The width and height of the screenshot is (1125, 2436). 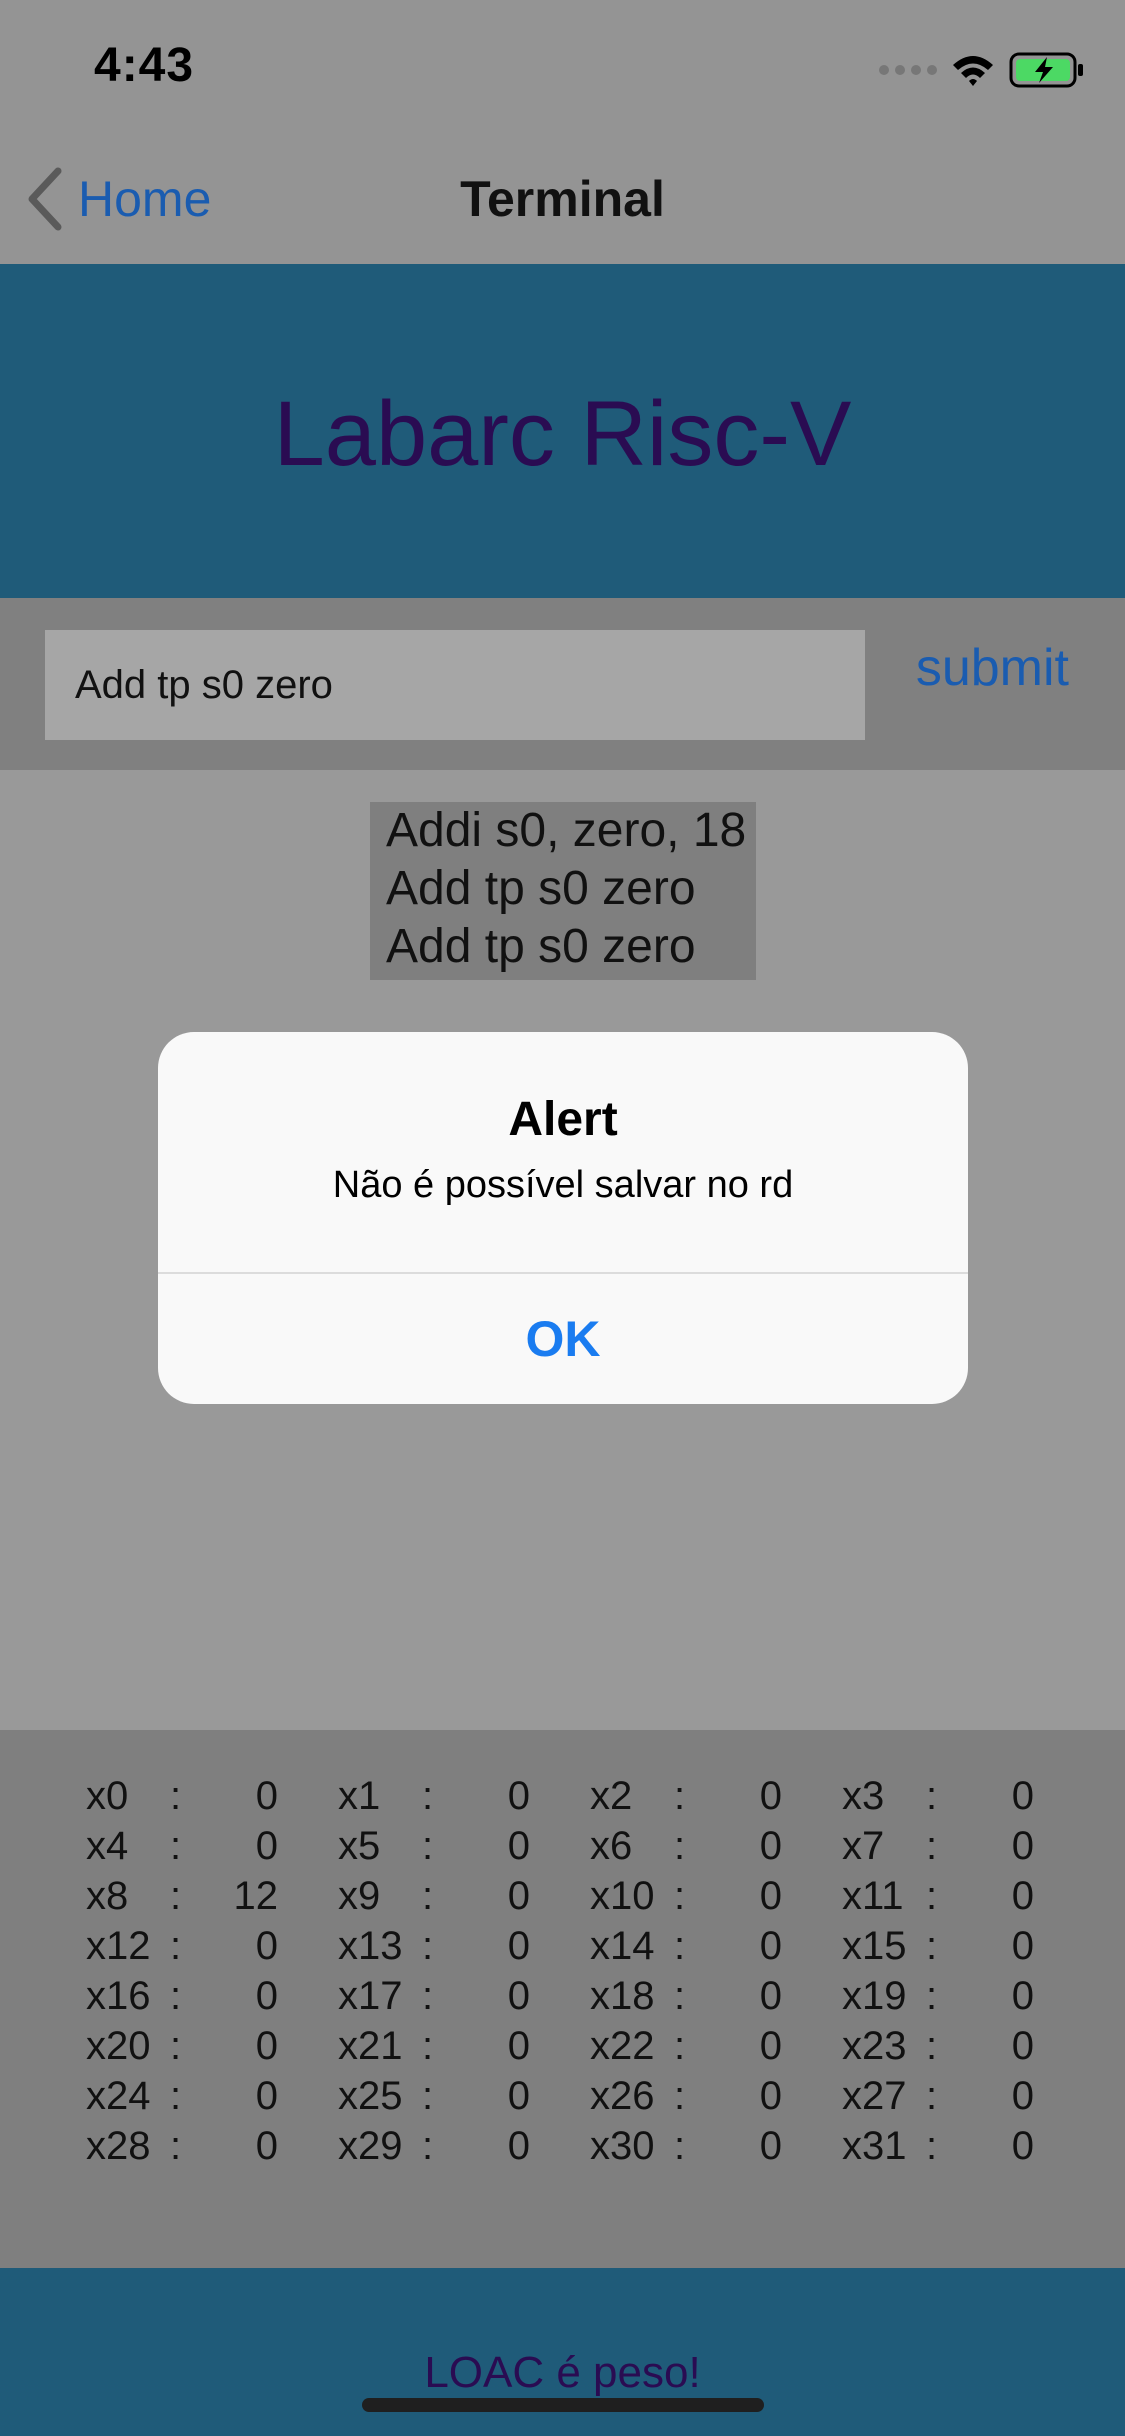 What do you see at coordinates (455, 685) in the screenshot?
I see `command-input` at bounding box center [455, 685].